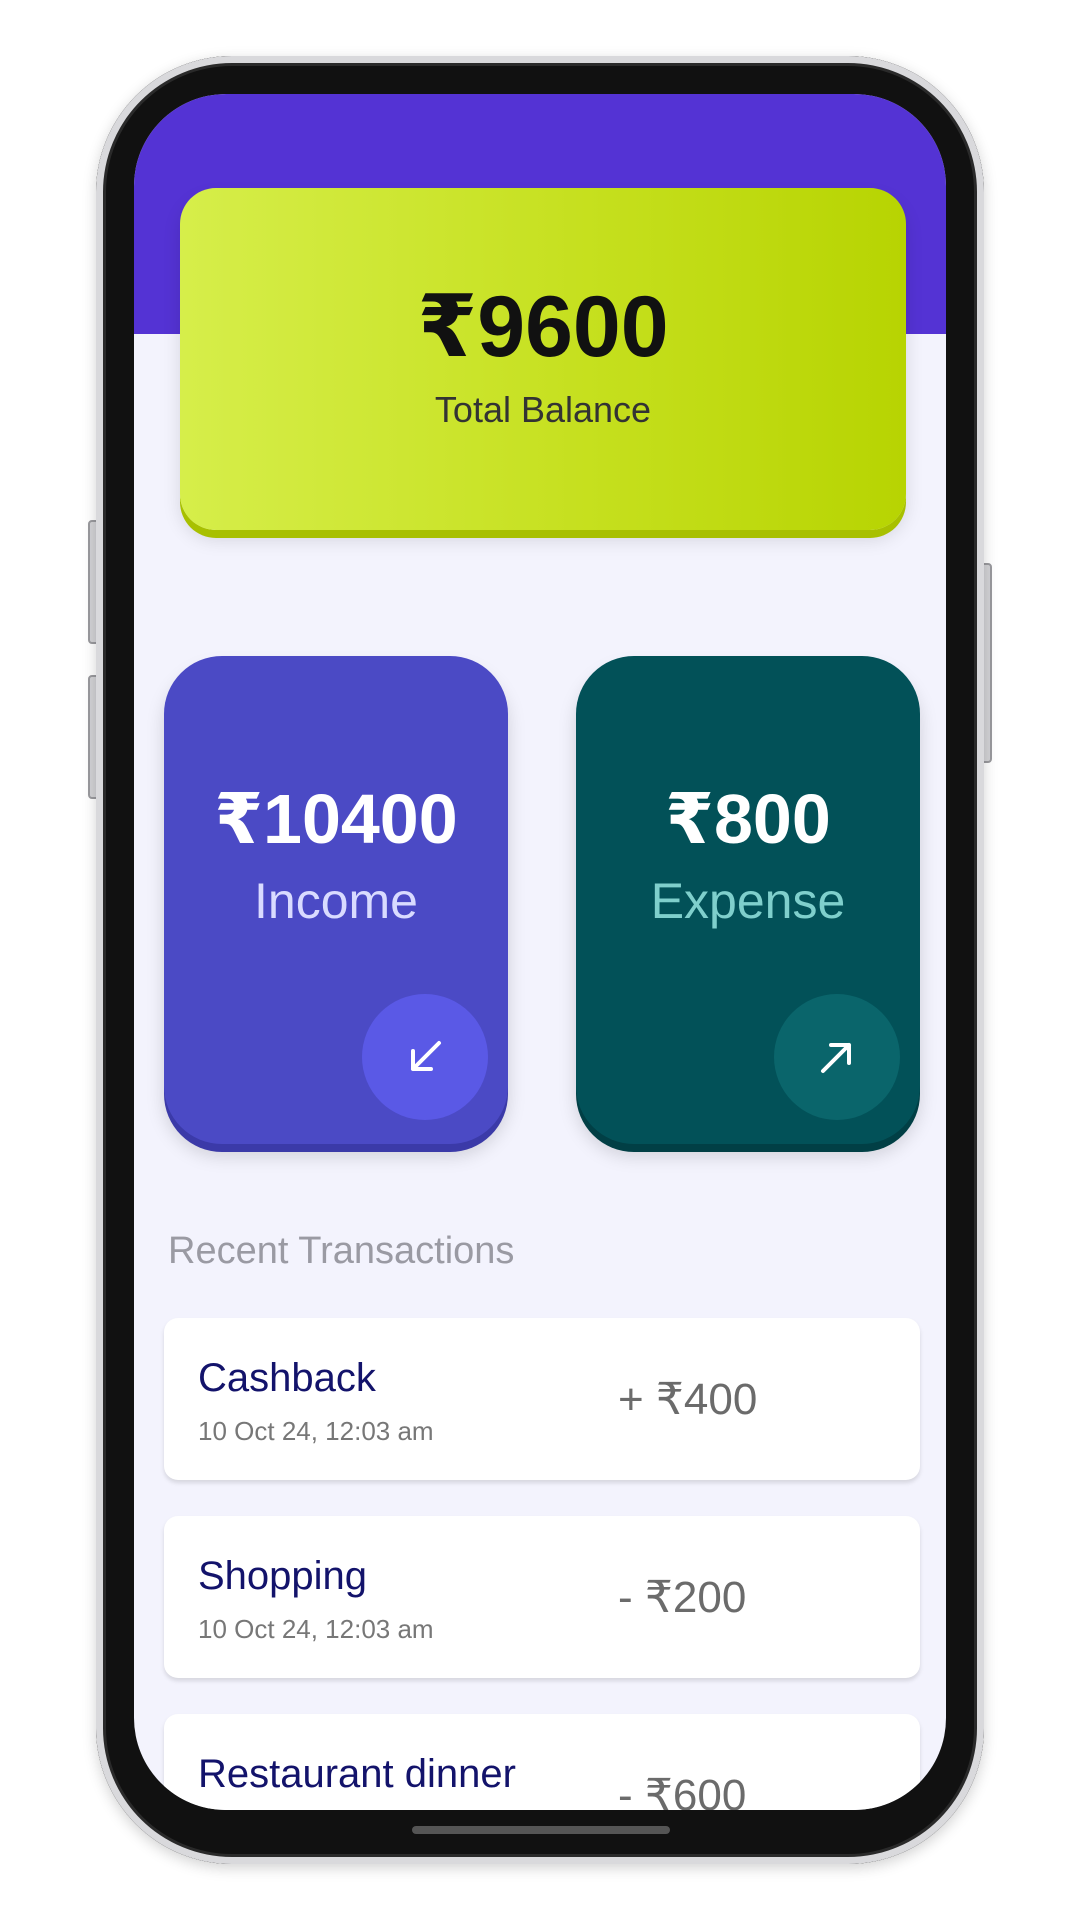  I want to click on income-arrow-button, so click(425, 1057).